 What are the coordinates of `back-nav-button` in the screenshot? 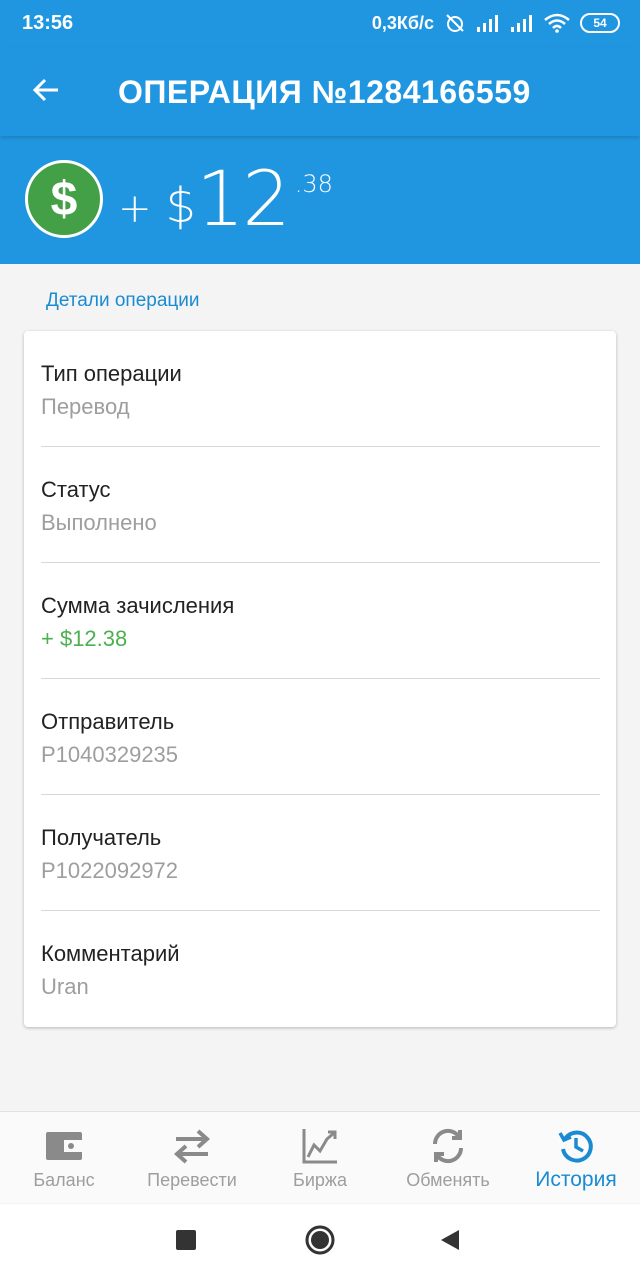 It's located at (450, 1242).